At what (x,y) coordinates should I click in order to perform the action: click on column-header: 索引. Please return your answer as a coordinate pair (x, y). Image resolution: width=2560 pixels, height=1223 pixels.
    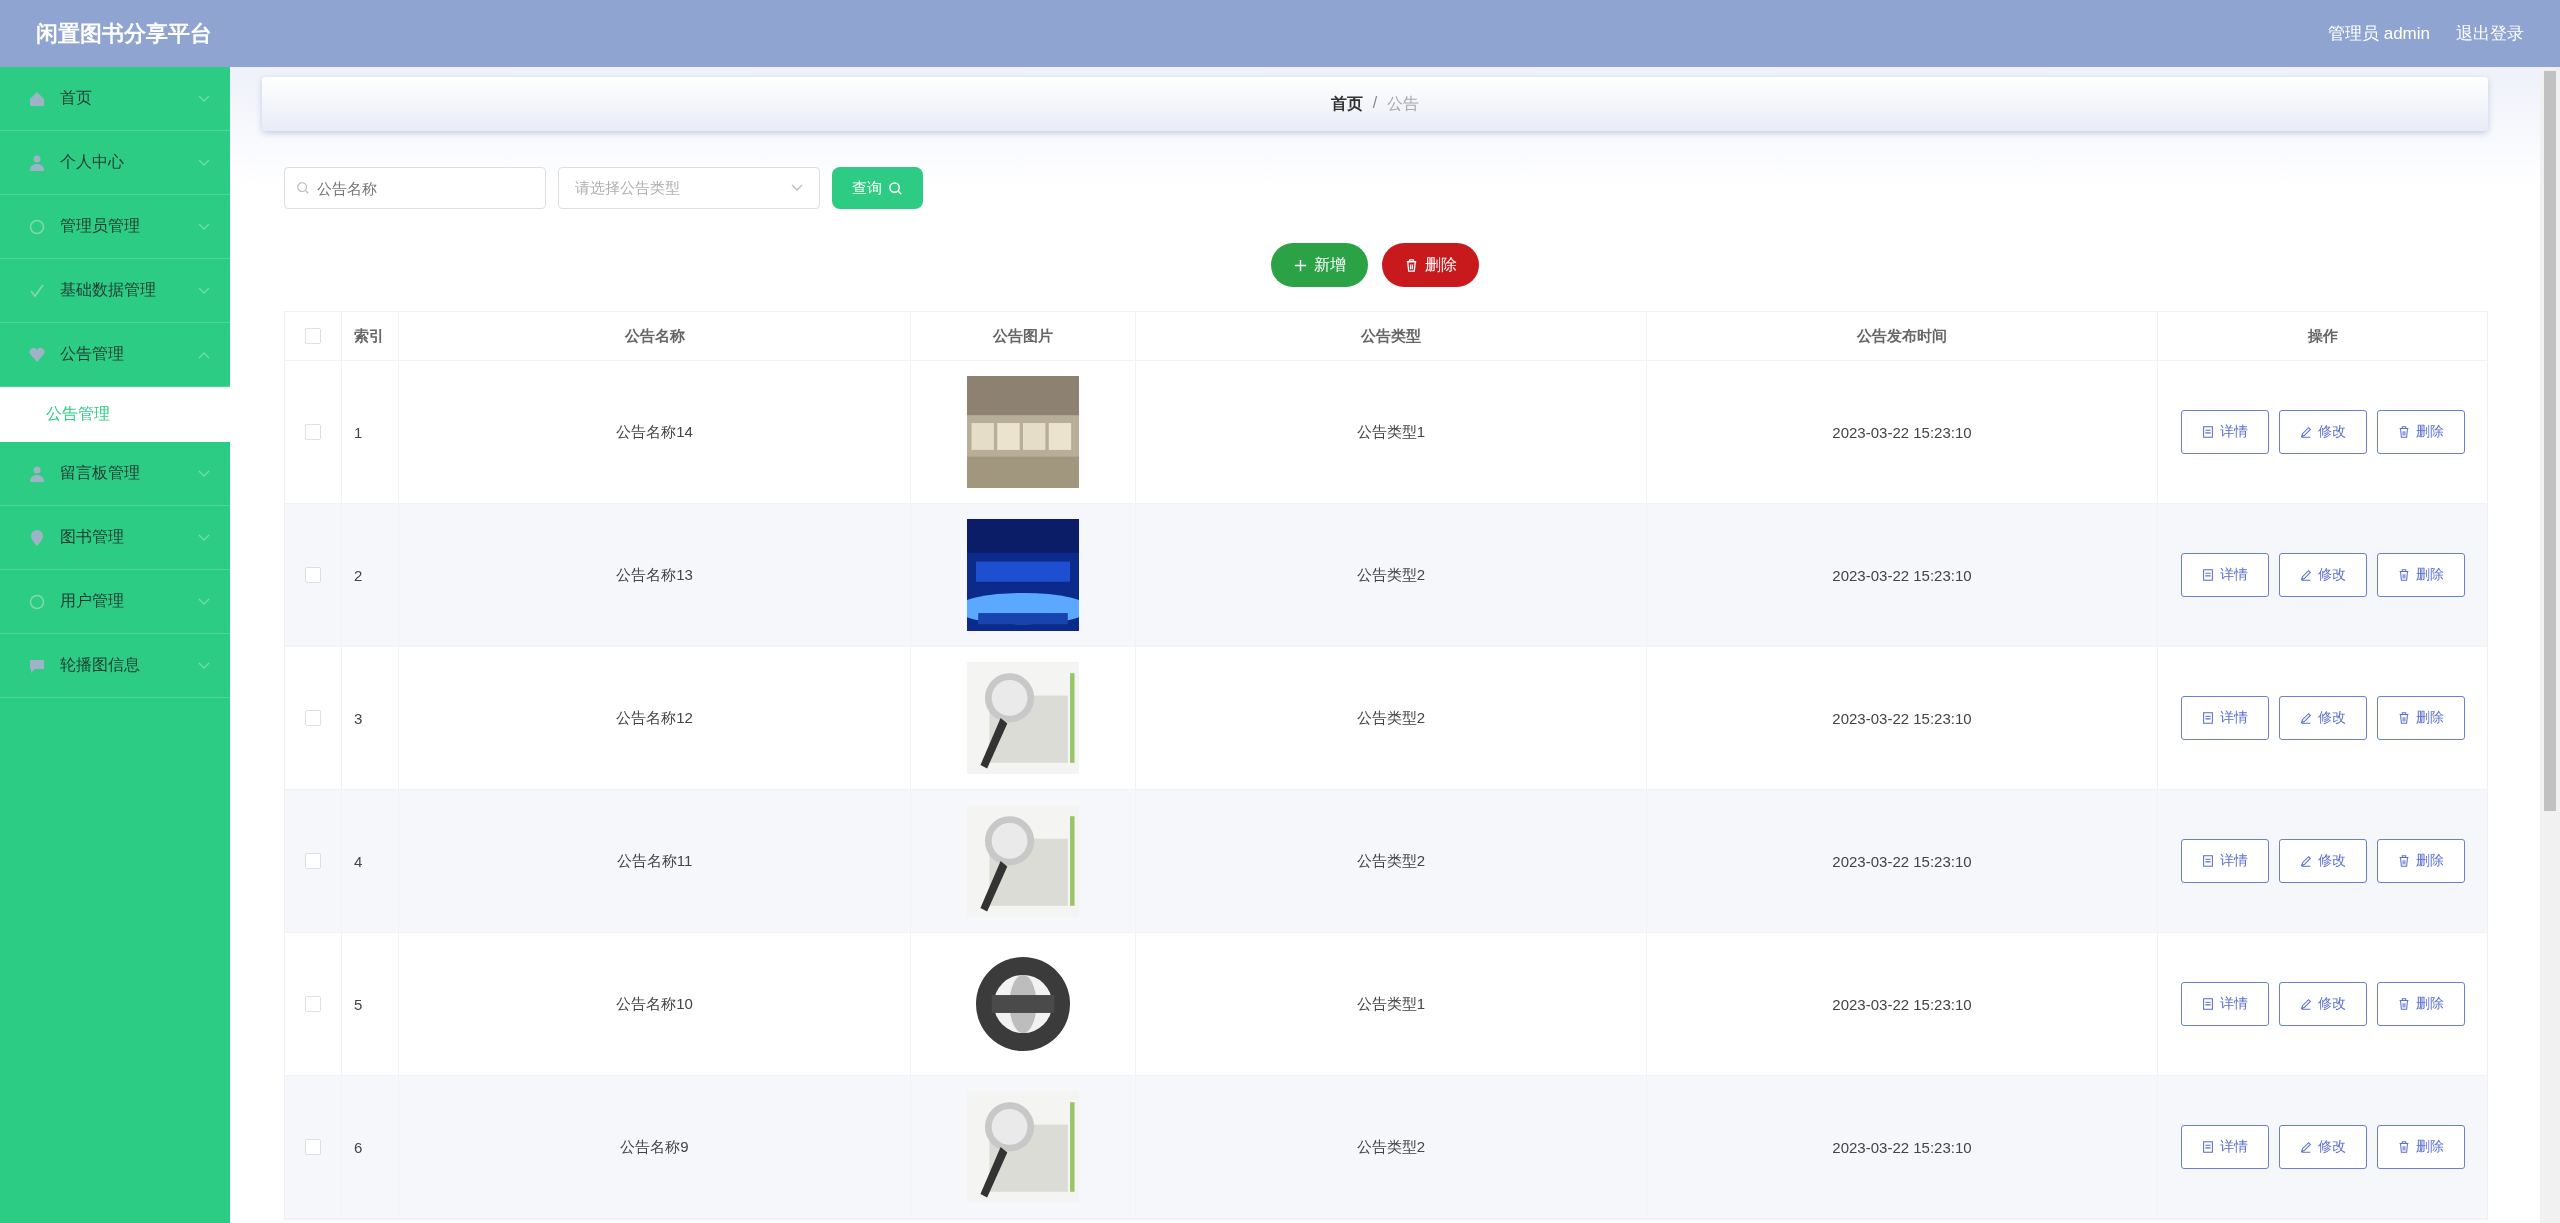
    Looking at the image, I should click on (369, 336).